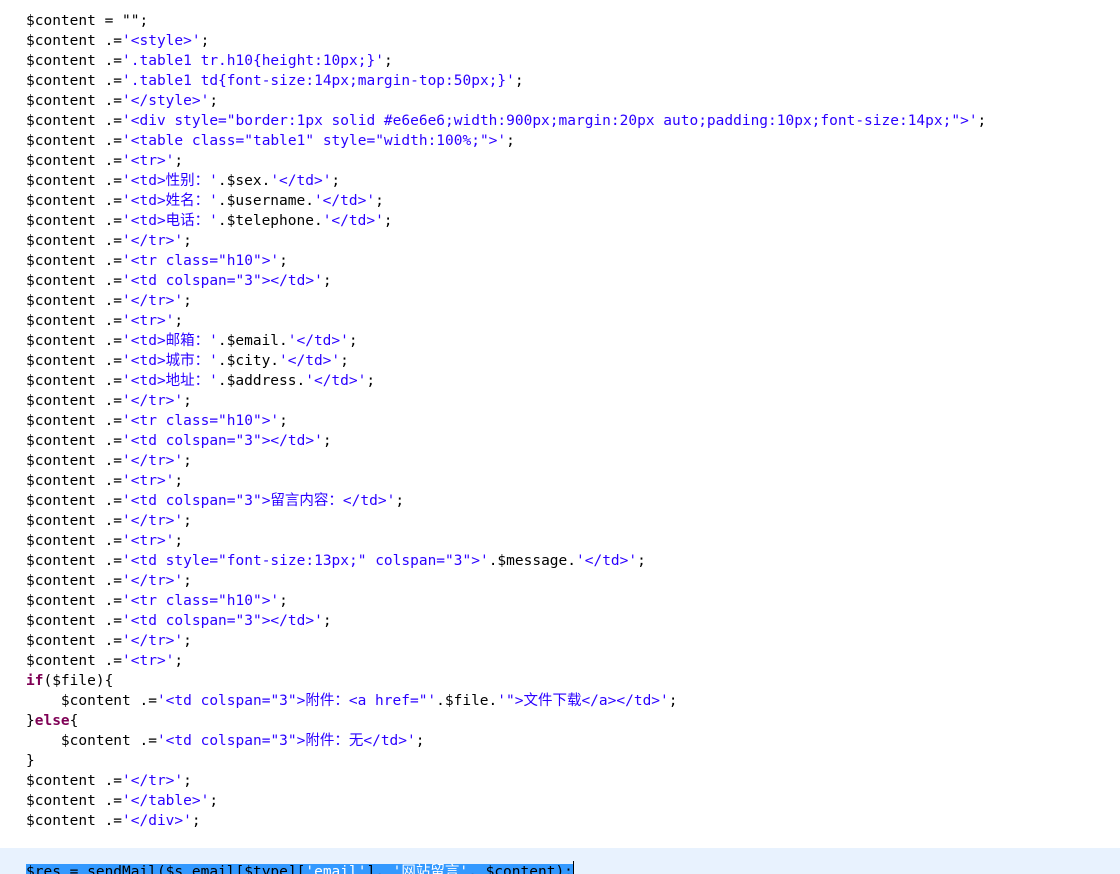 Image resolution: width=1120 pixels, height=874 pixels. What do you see at coordinates (573, 721) in the screenshot?
I see `code-line: }else{` at bounding box center [573, 721].